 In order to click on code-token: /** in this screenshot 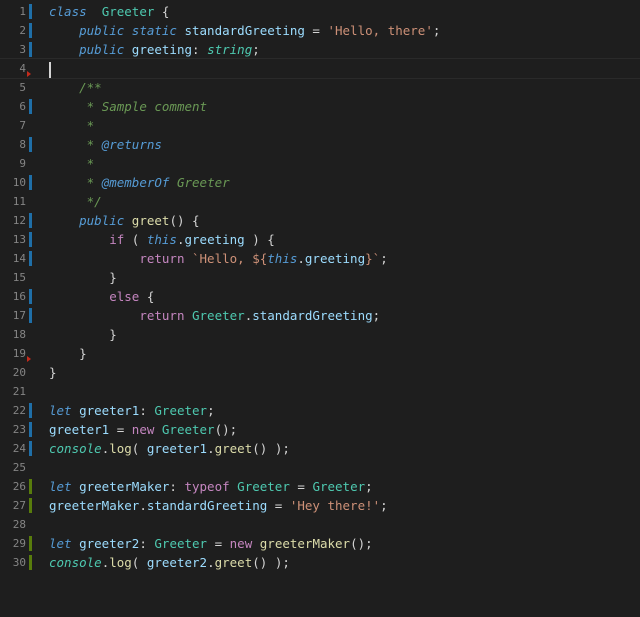, I will do `click(90, 87)`.